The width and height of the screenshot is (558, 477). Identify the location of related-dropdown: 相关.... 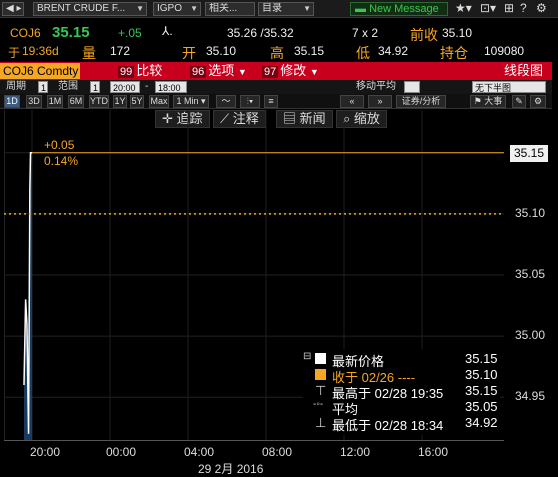
(230, 9).